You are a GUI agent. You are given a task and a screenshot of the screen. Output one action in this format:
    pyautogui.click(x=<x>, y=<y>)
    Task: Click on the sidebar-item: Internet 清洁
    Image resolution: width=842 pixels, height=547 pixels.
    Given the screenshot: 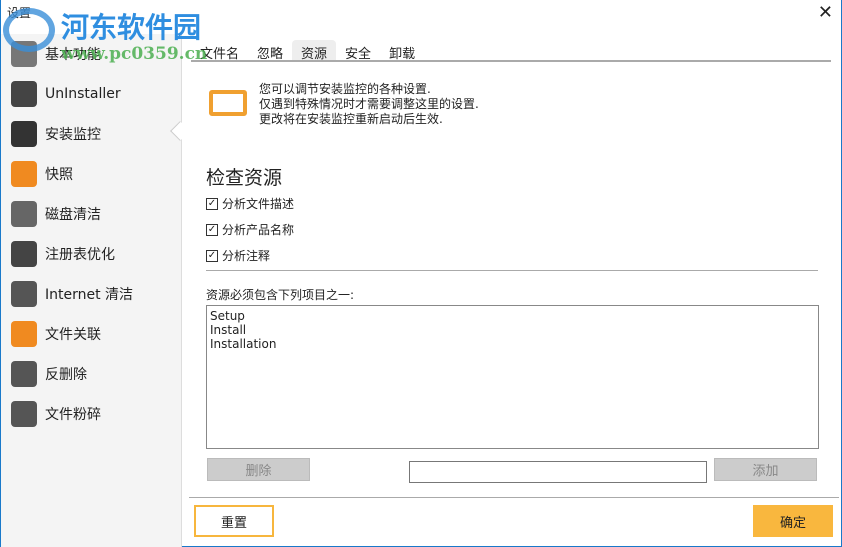 What is the action you would take?
    pyautogui.click(x=91, y=294)
    